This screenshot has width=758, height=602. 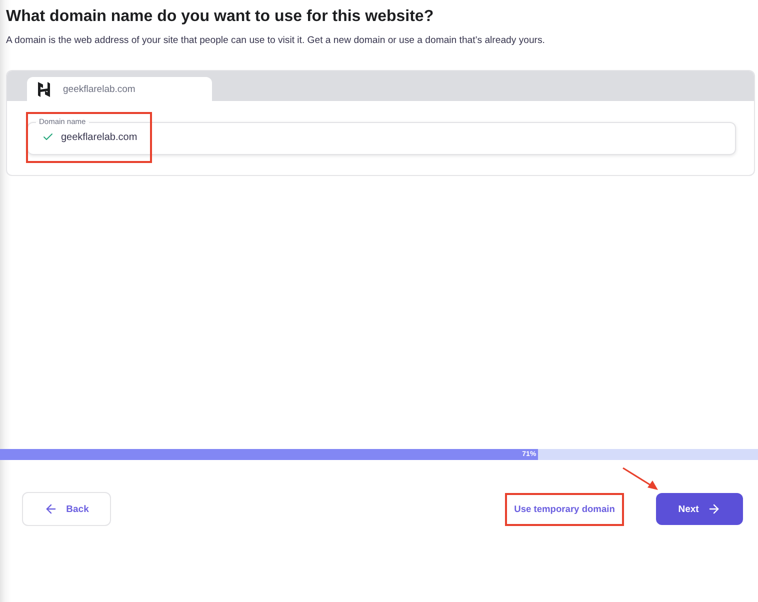 What do you see at coordinates (220, 17) in the screenshot?
I see `page-title: What domain name do you want to use for this website?` at bounding box center [220, 17].